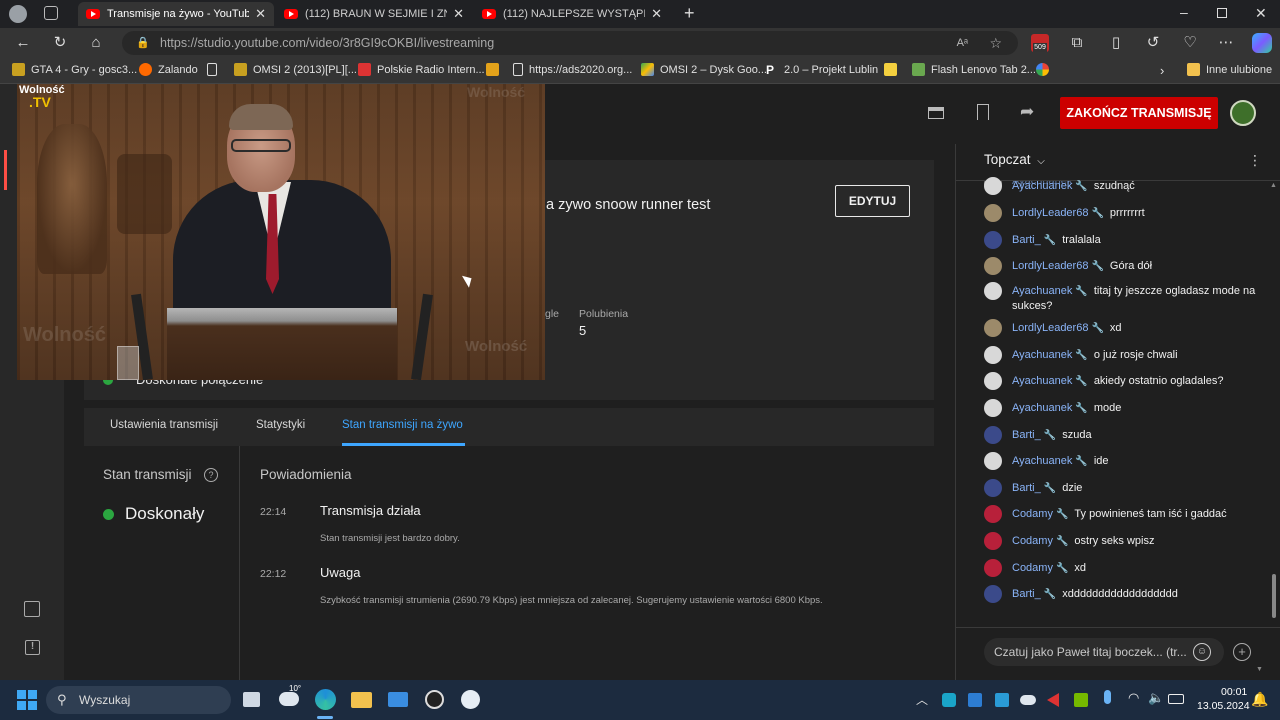 Image resolution: width=1280 pixels, height=720 pixels. What do you see at coordinates (1229, 69) in the screenshot?
I see `other-favorites-folder: Inne ulubione` at bounding box center [1229, 69].